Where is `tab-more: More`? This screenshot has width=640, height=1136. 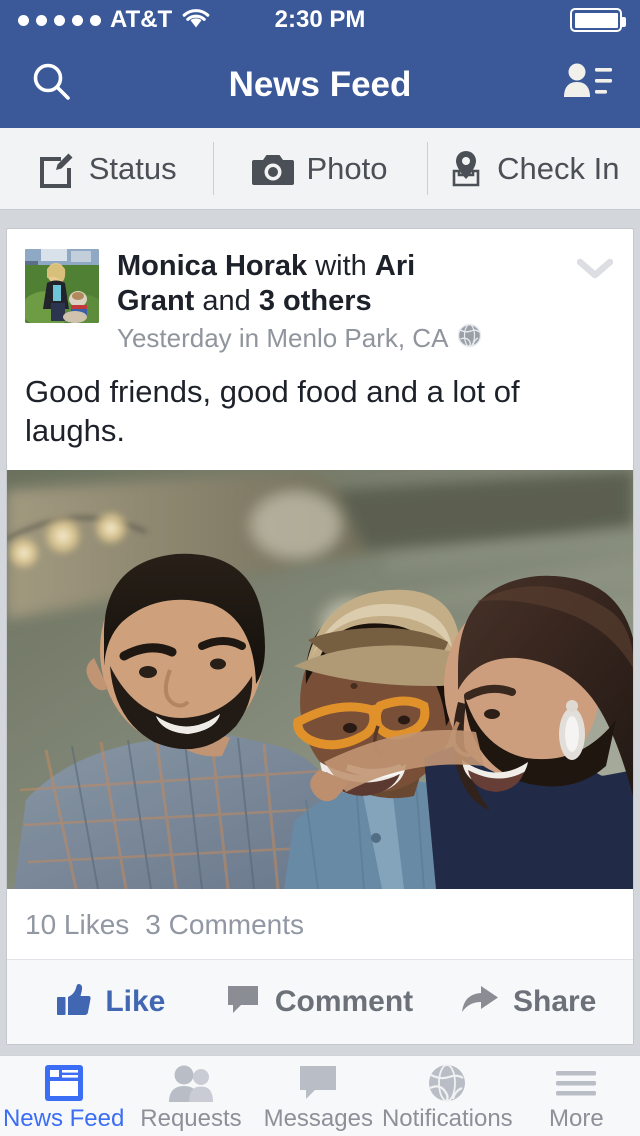 tab-more: More is located at coordinates (576, 1096).